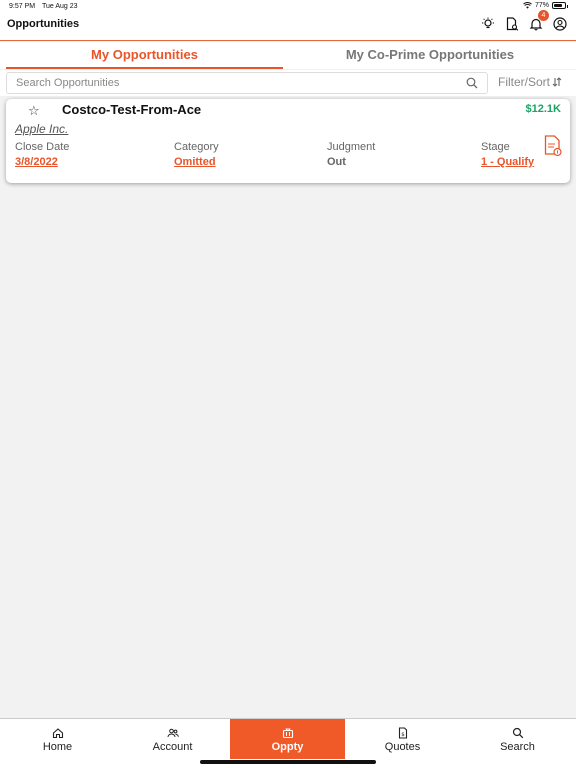 The image size is (576, 768). What do you see at coordinates (196, 147) in the screenshot?
I see `category-label: Category` at bounding box center [196, 147].